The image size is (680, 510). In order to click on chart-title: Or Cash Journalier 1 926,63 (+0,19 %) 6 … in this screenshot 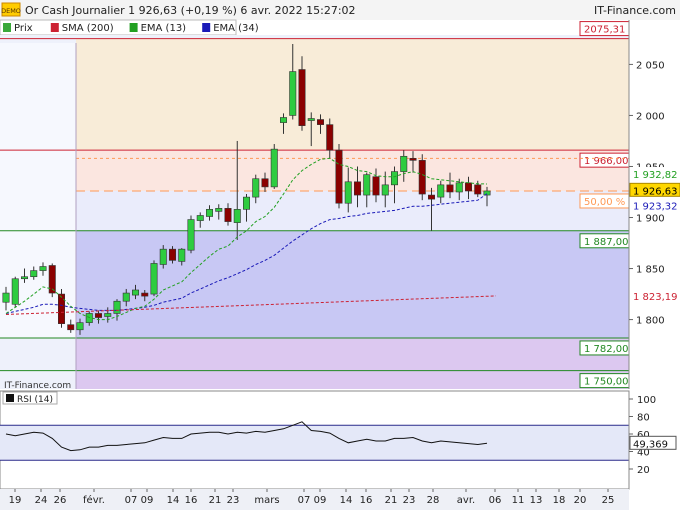, I will do `click(190, 10)`.